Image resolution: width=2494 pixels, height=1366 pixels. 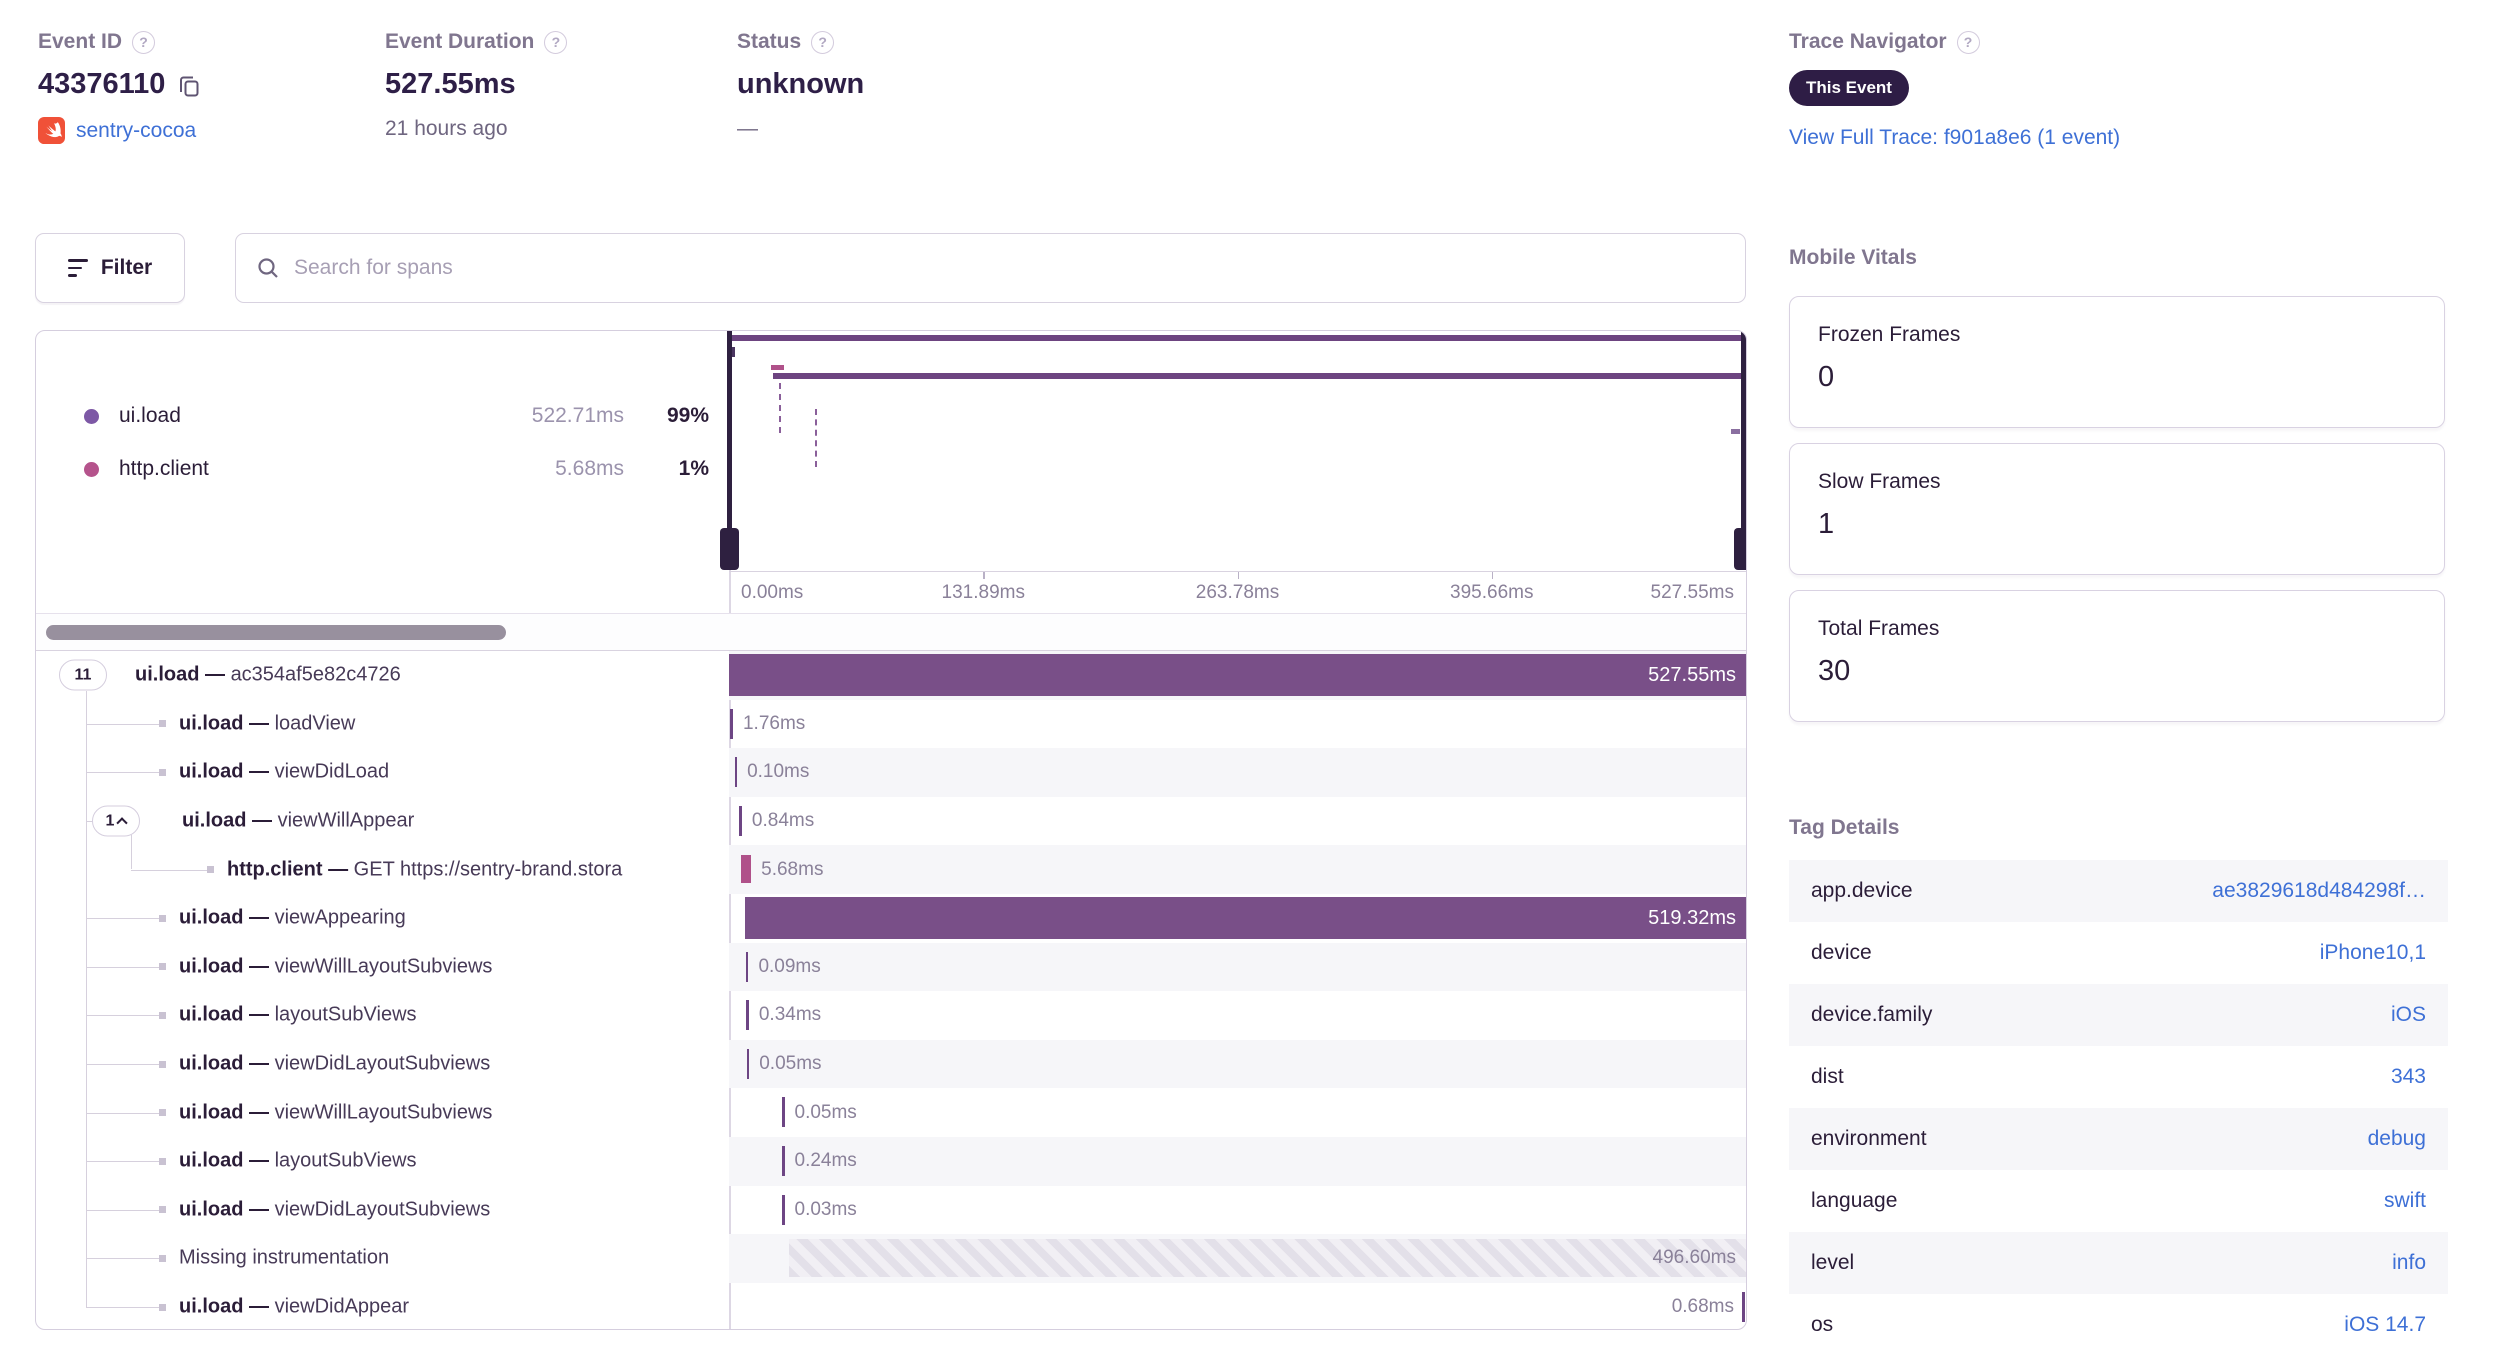 I want to click on tag-value-link: debug, so click(x=2397, y=1139).